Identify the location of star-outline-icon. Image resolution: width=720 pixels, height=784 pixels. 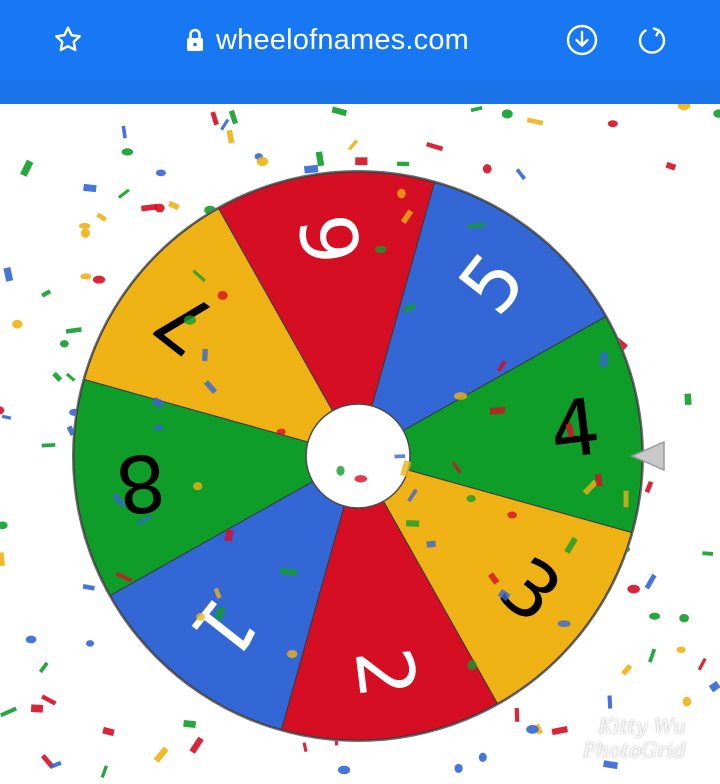
(68, 40).